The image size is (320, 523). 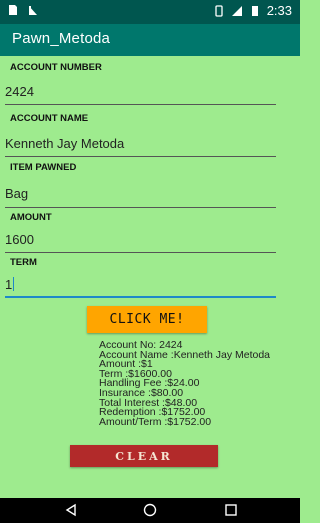 What do you see at coordinates (231, 510) in the screenshot?
I see `recents-icon` at bounding box center [231, 510].